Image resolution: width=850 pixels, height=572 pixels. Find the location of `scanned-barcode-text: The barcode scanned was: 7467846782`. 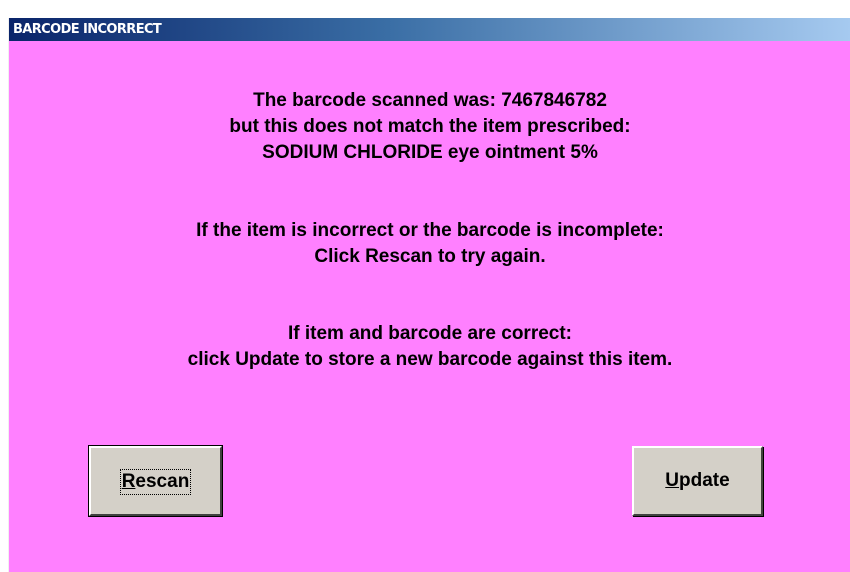

scanned-barcode-text: The barcode scanned was: 7467846782 is located at coordinates (430, 100).